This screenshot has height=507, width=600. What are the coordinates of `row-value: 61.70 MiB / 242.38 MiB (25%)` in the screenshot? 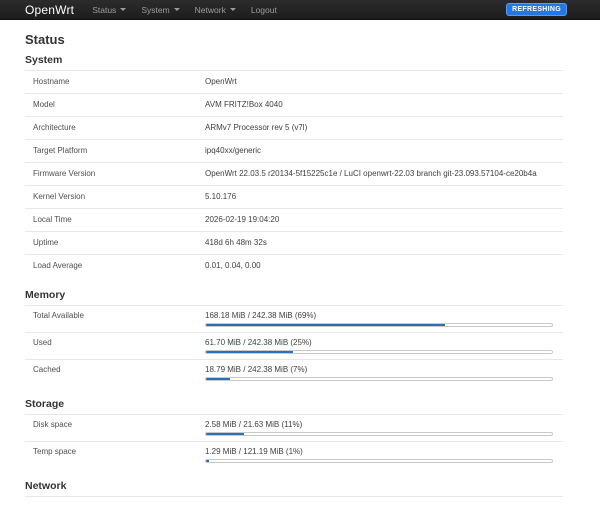 It's located at (384, 346).